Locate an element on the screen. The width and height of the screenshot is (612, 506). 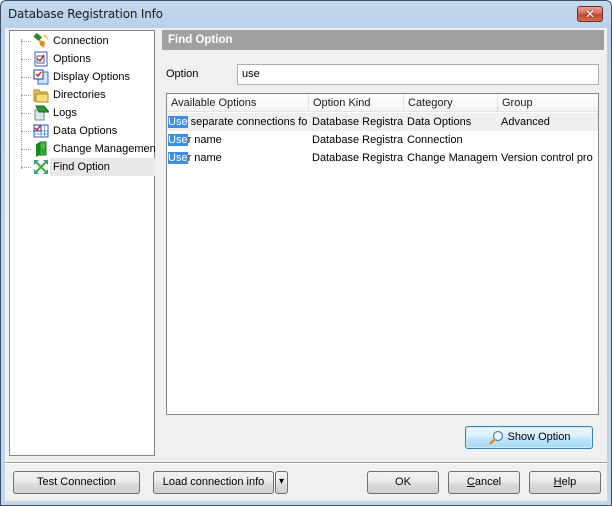
svg-text: V is located at coordinates (43, 151).